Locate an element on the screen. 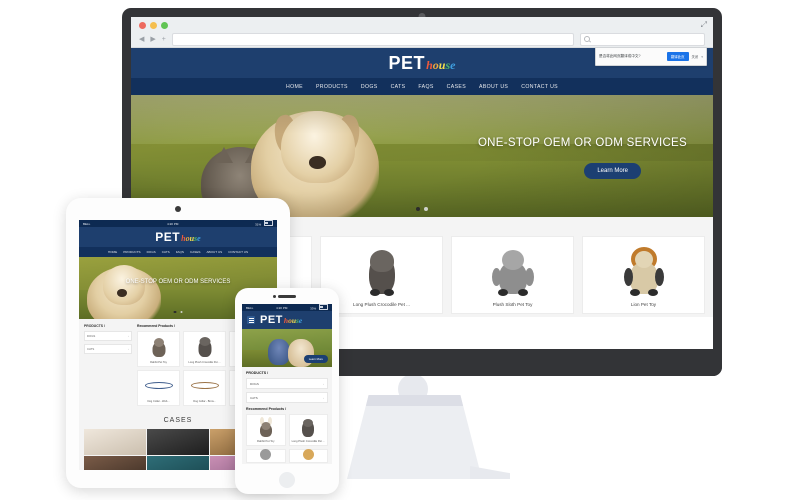  phone-carrier-label: BELL is located at coordinates (250, 307).